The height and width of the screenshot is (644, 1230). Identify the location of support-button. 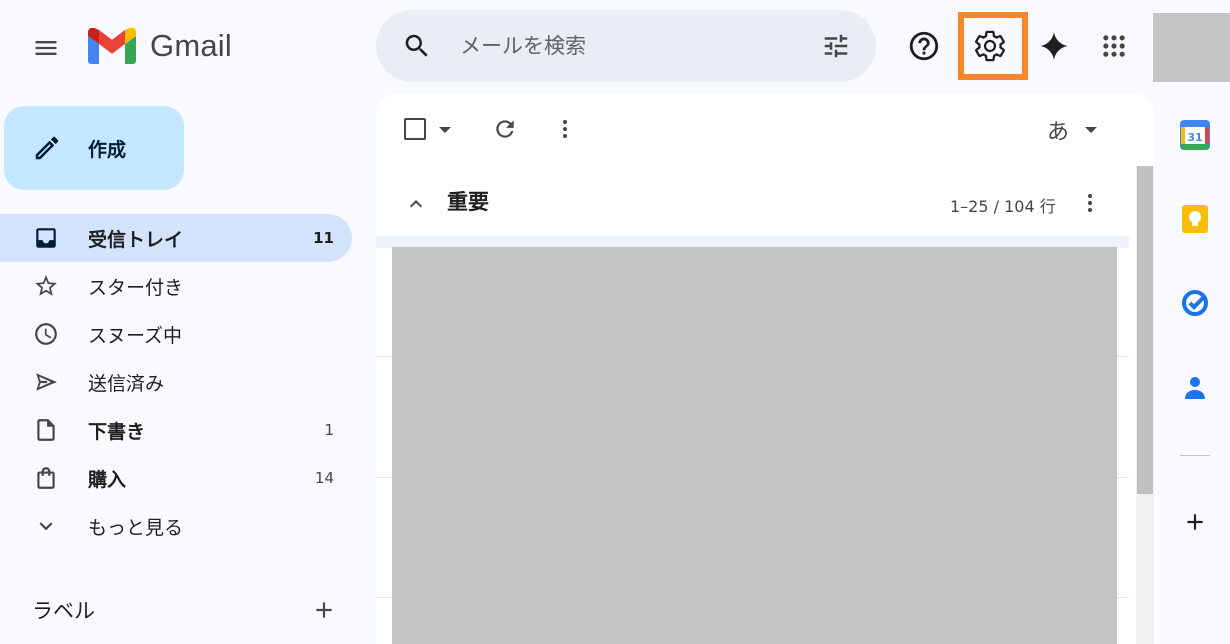
(924, 46).